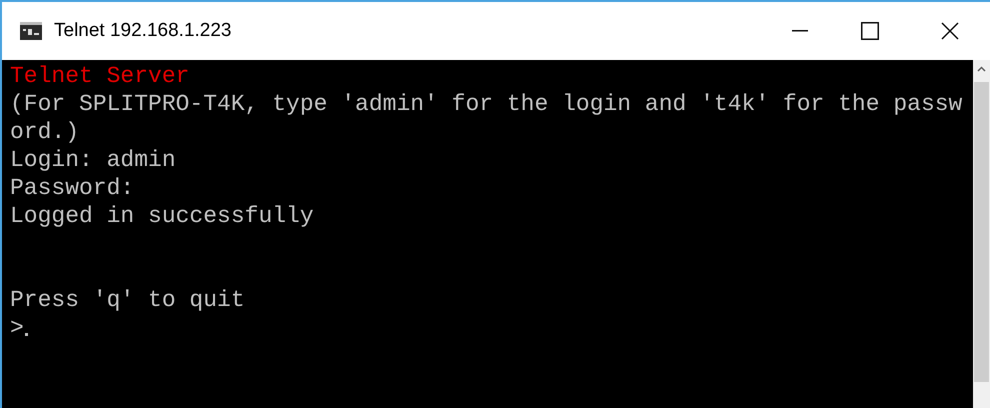 The width and height of the screenshot is (990, 408). I want to click on console-line: Login: admin, so click(93, 160).